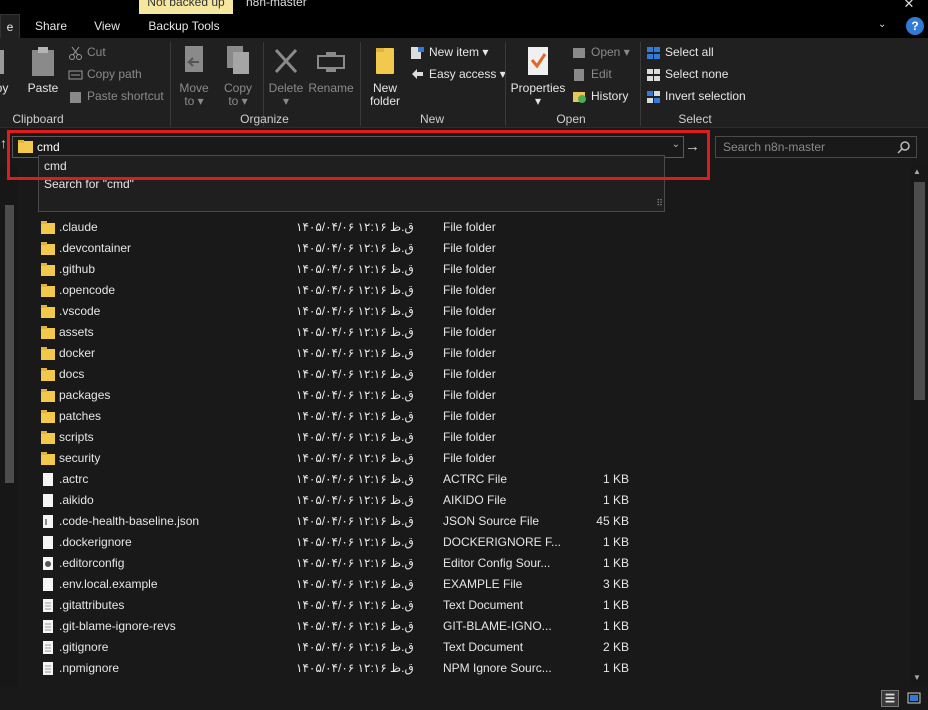 This screenshot has height=710, width=928. Describe the element at coordinates (85, 395) in the screenshot. I see `file-name: packages` at that location.